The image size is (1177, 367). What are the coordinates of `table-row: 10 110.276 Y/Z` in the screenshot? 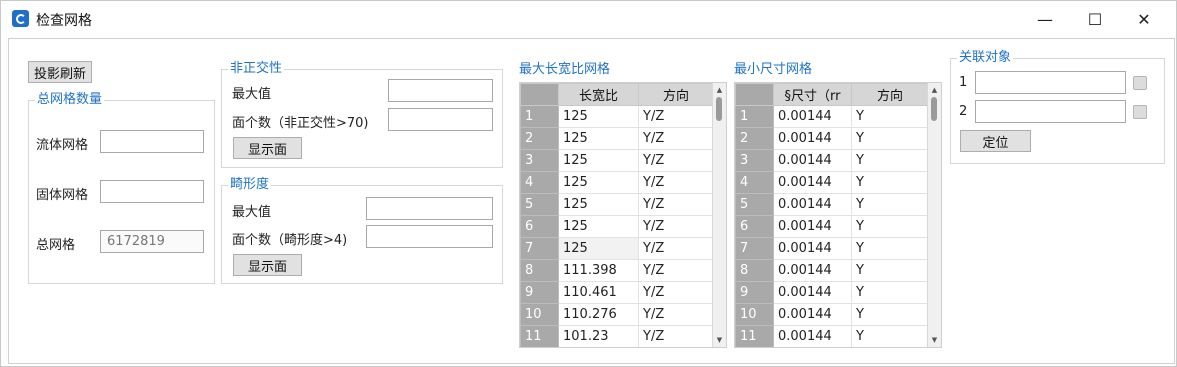 It's located at (617, 314).